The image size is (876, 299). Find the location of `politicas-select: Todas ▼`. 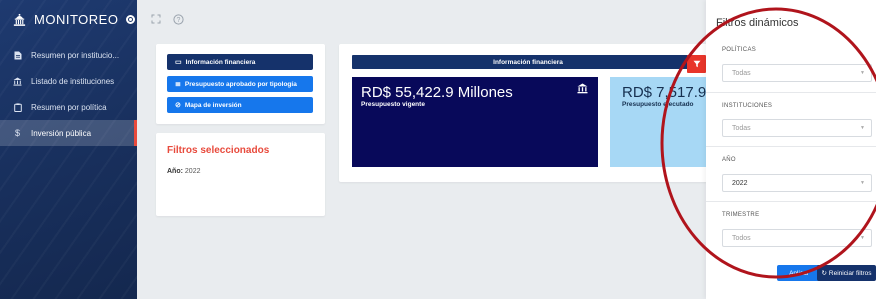

politicas-select: Todas ▼ is located at coordinates (797, 73).